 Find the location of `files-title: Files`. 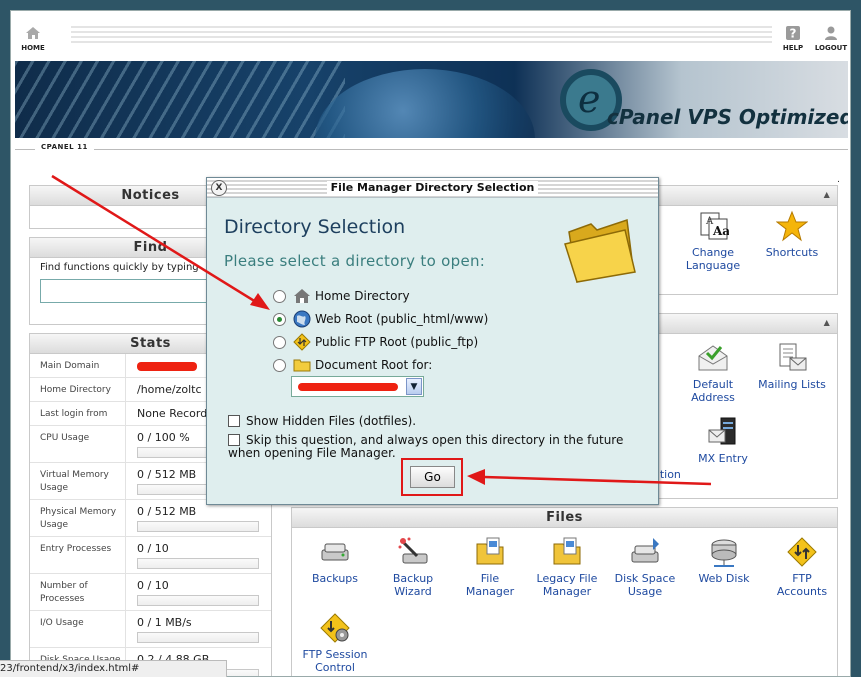

files-title: Files is located at coordinates (564, 518).